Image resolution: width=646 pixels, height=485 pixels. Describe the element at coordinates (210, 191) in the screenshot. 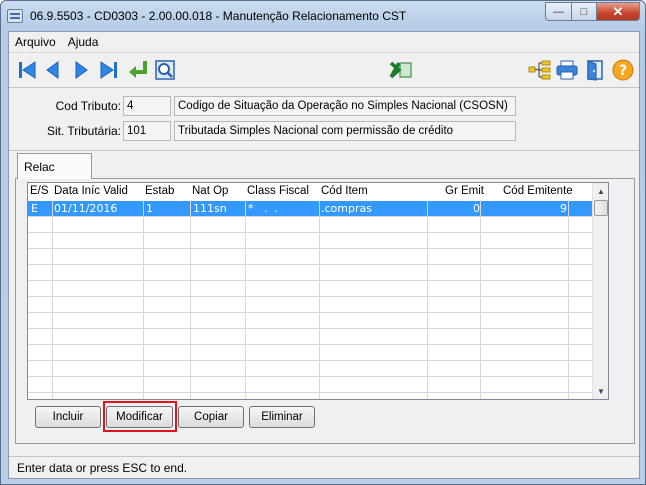

I see `column-header-nat-op: Nat Op` at that location.